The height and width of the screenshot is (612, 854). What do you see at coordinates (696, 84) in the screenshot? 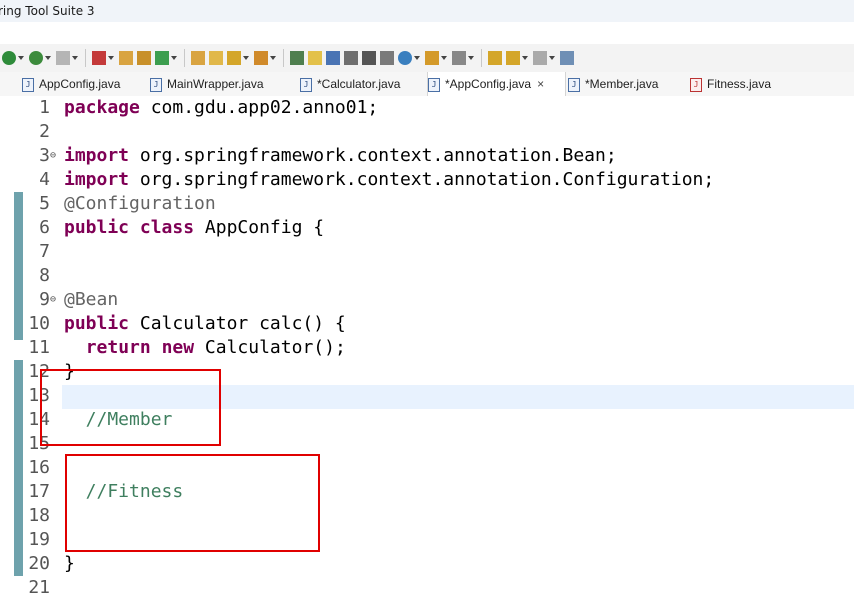
I see `java-error-file-icon: J` at bounding box center [696, 84].